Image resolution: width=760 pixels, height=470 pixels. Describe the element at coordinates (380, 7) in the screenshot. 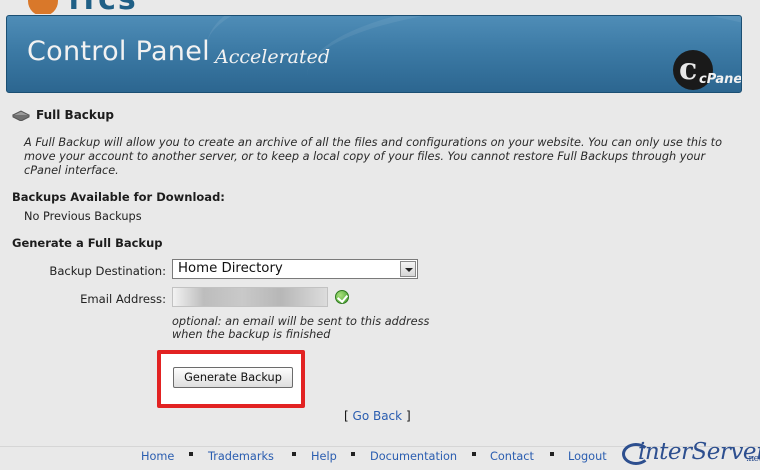

I see `top-logo-strip: ffcs` at that location.